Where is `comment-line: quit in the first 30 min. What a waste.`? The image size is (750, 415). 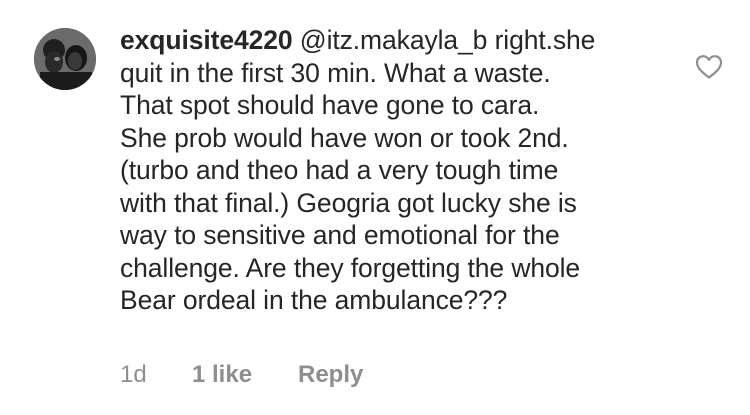 comment-line: quit in the first 30 min. What a waste. is located at coordinates (335, 72).